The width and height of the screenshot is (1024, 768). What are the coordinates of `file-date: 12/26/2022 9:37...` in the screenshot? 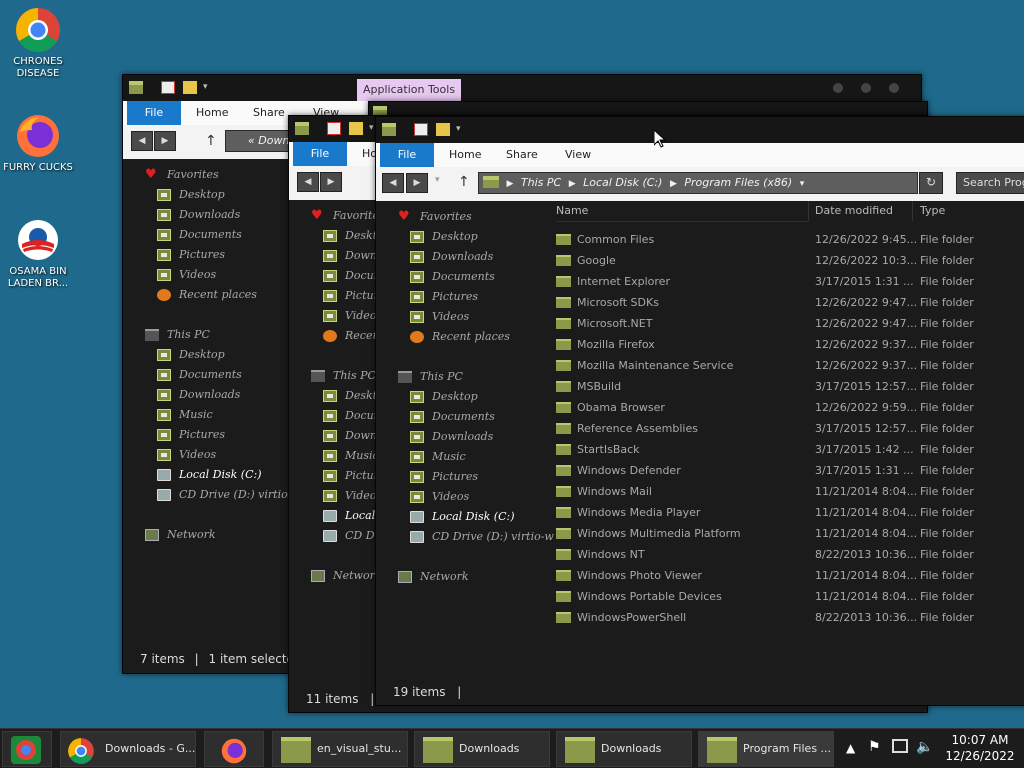 It's located at (866, 365).